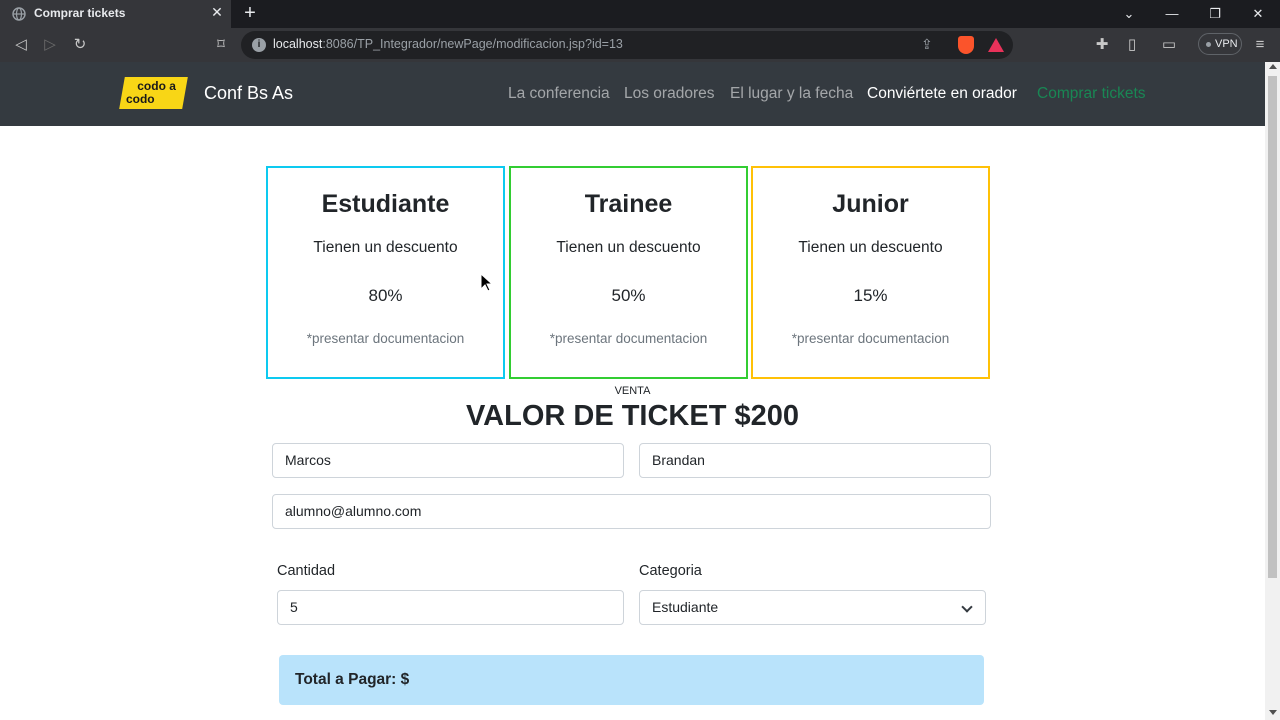 This screenshot has height=720, width=1280. What do you see at coordinates (1273, 66) in the screenshot?
I see `scroll-up-icon` at bounding box center [1273, 66].